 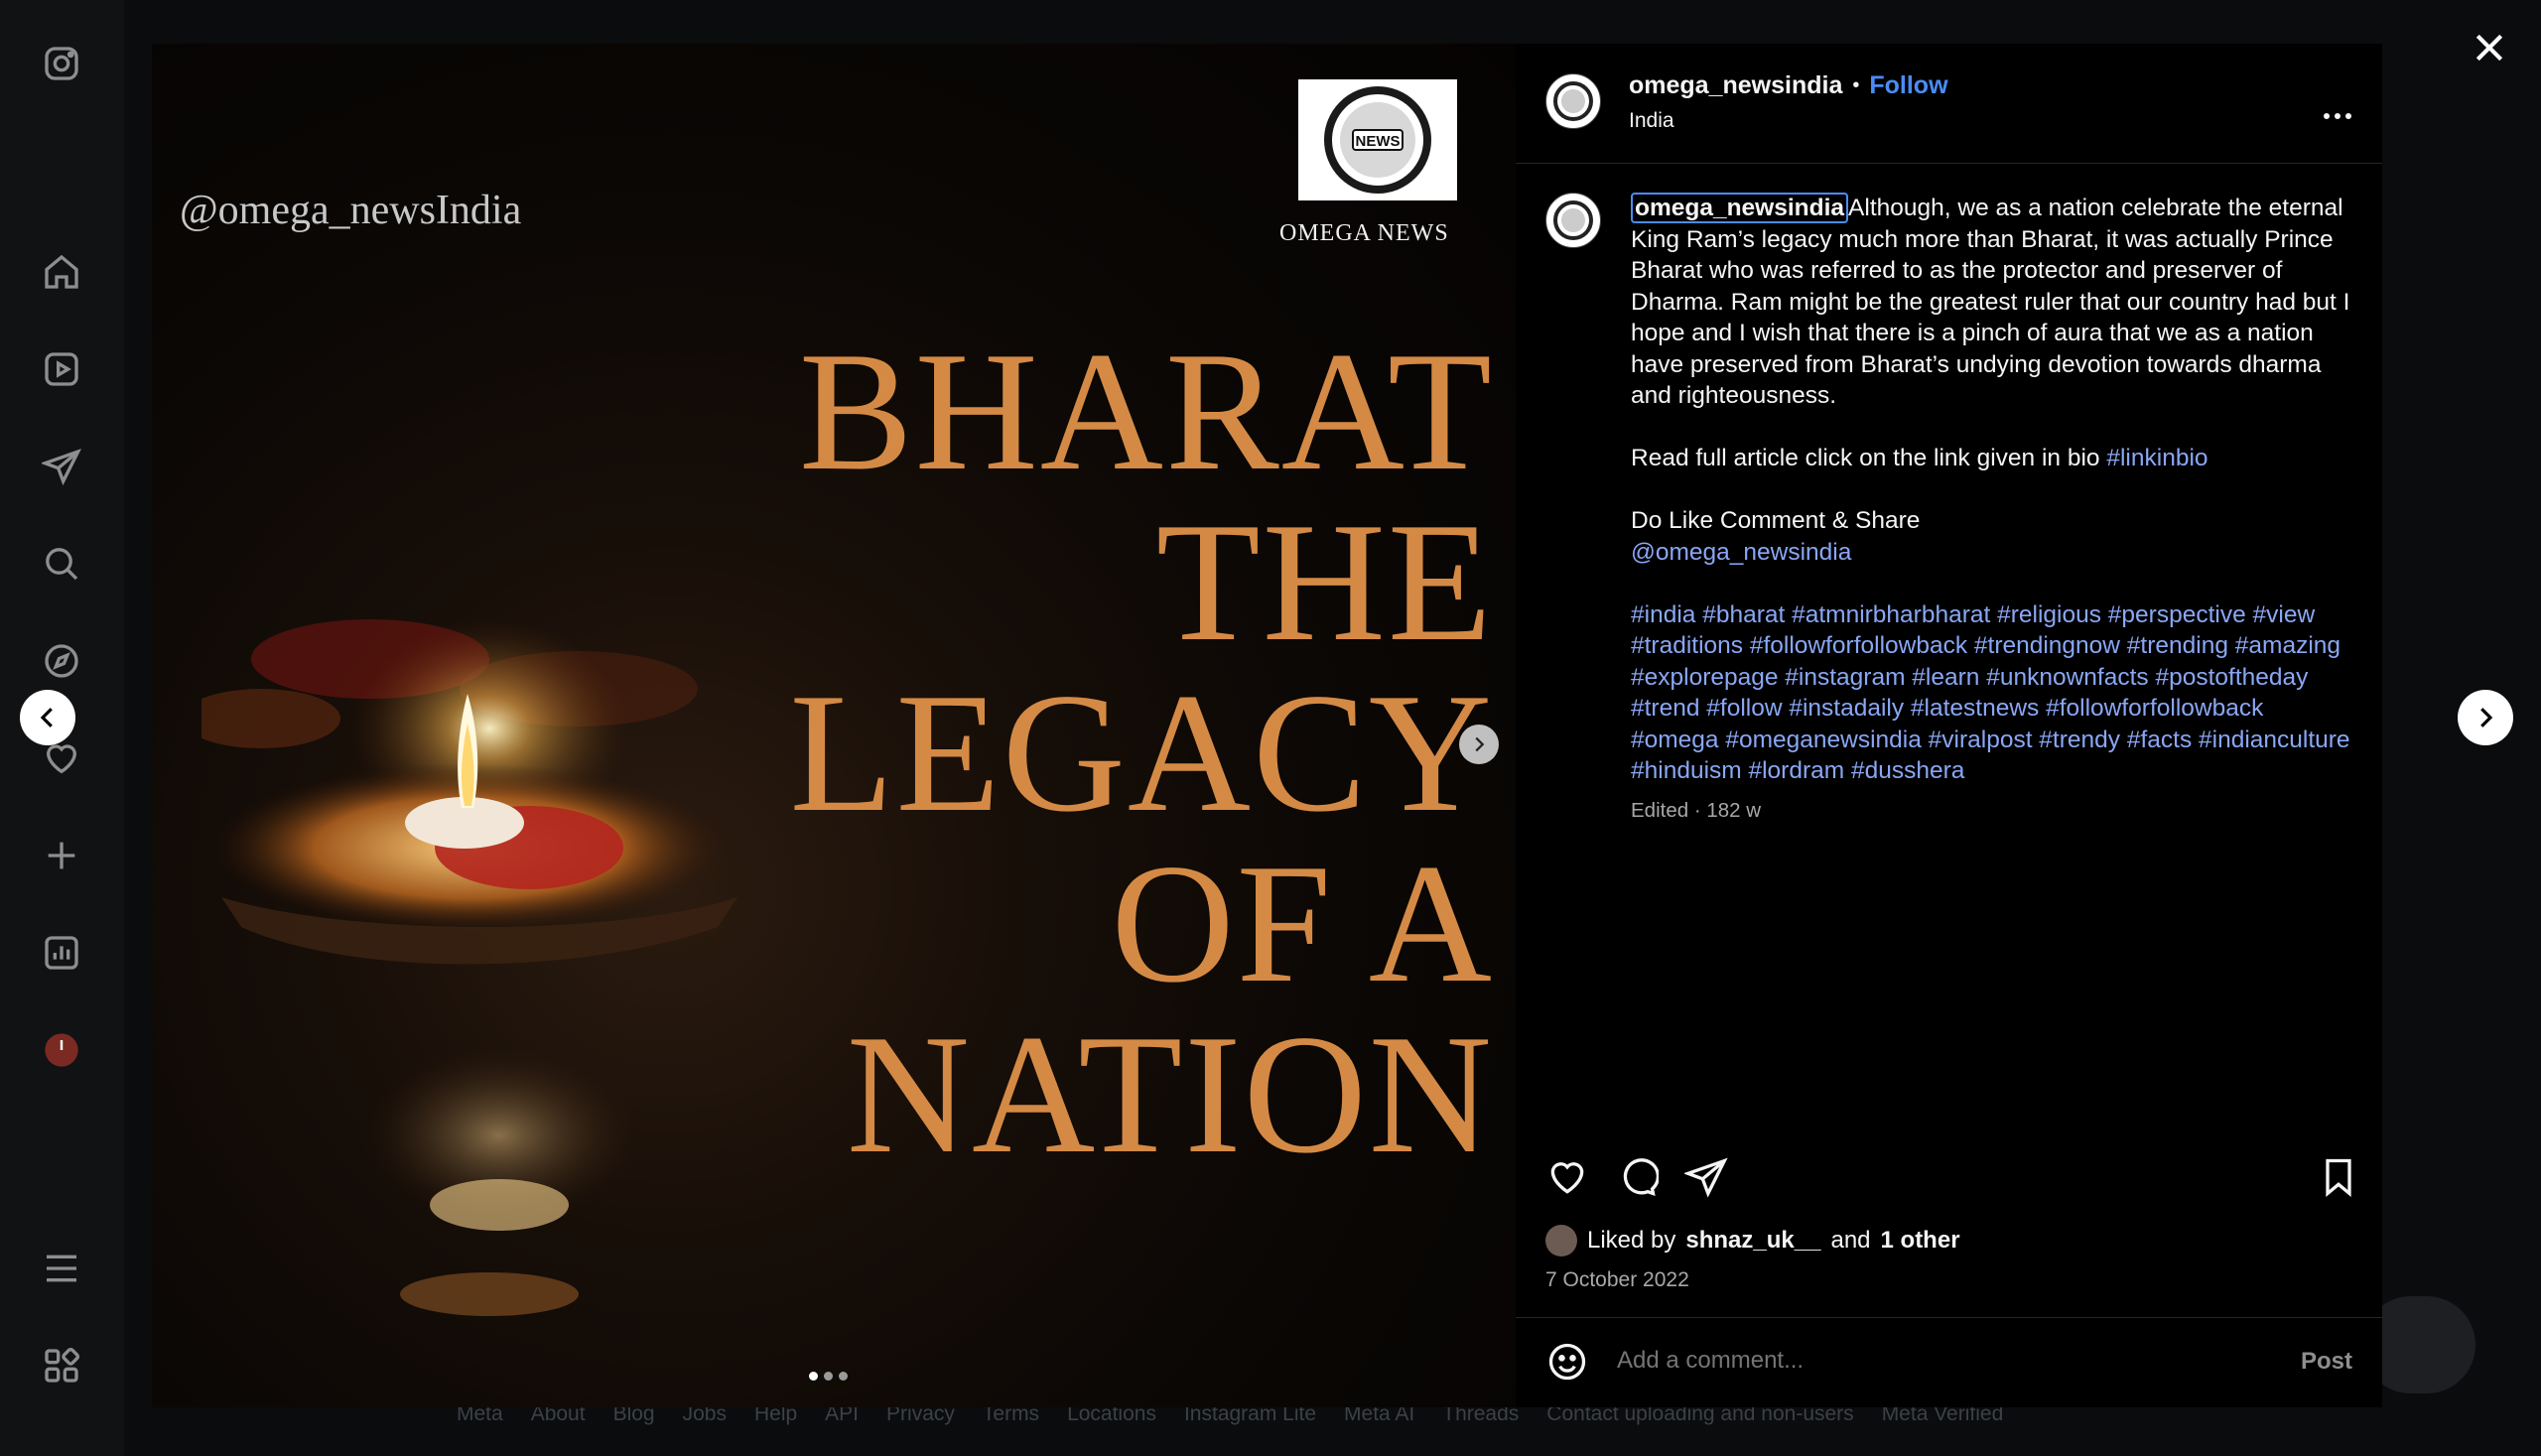 I want to click on carousel-next-button, so click(x=1479, y=744).